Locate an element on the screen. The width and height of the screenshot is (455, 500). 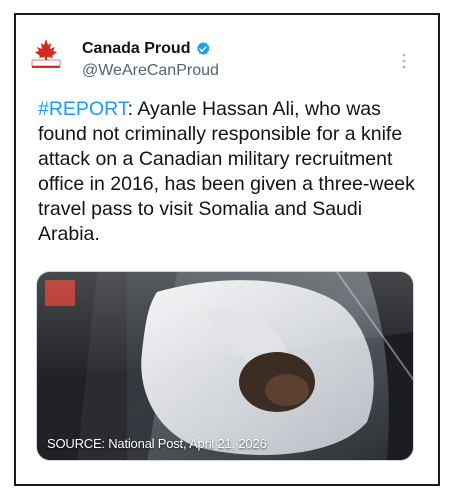
account-handle: @WeAreCanProud is located at coordinates (150, 71).